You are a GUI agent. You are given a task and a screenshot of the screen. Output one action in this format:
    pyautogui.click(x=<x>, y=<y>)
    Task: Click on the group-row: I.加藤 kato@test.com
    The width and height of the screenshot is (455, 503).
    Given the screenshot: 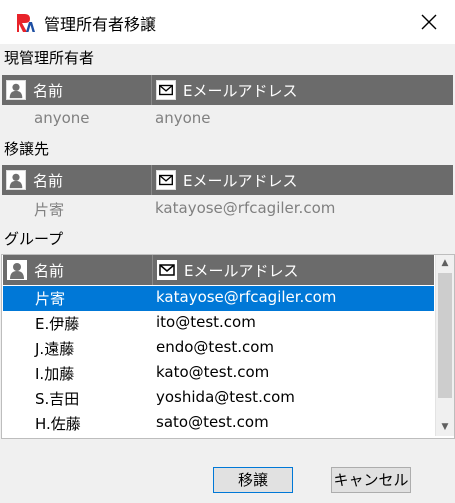 What is the action you would take?
    pyautogui.click(x=218, y=373)
    